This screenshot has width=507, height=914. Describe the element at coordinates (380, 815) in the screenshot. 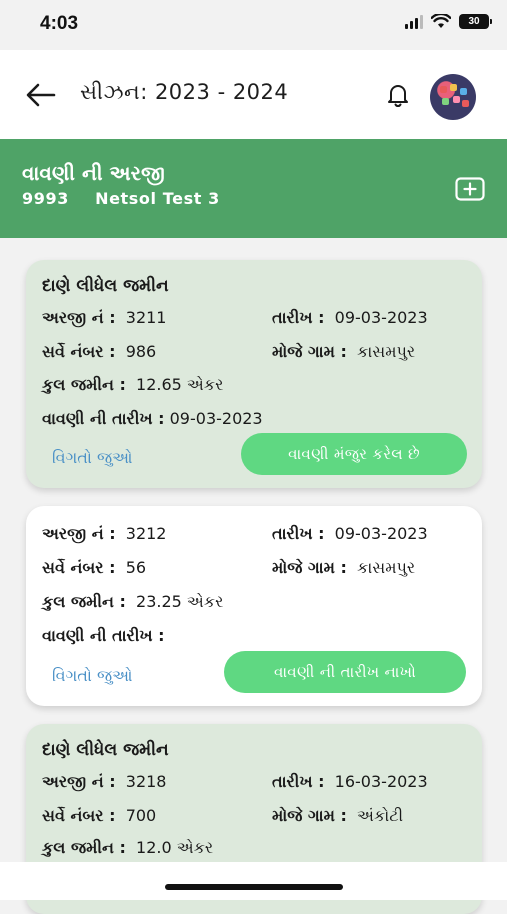

I see `village-value: અંકોટી` at that location.